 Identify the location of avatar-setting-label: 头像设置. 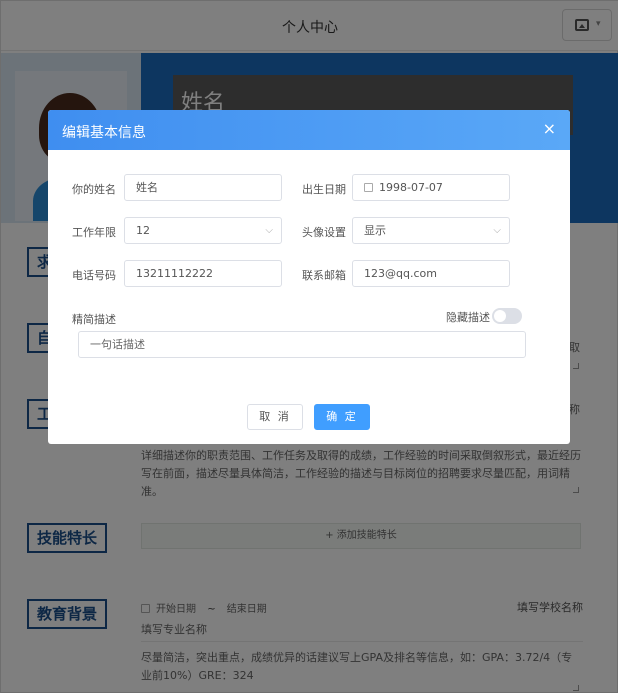
(324, 232).